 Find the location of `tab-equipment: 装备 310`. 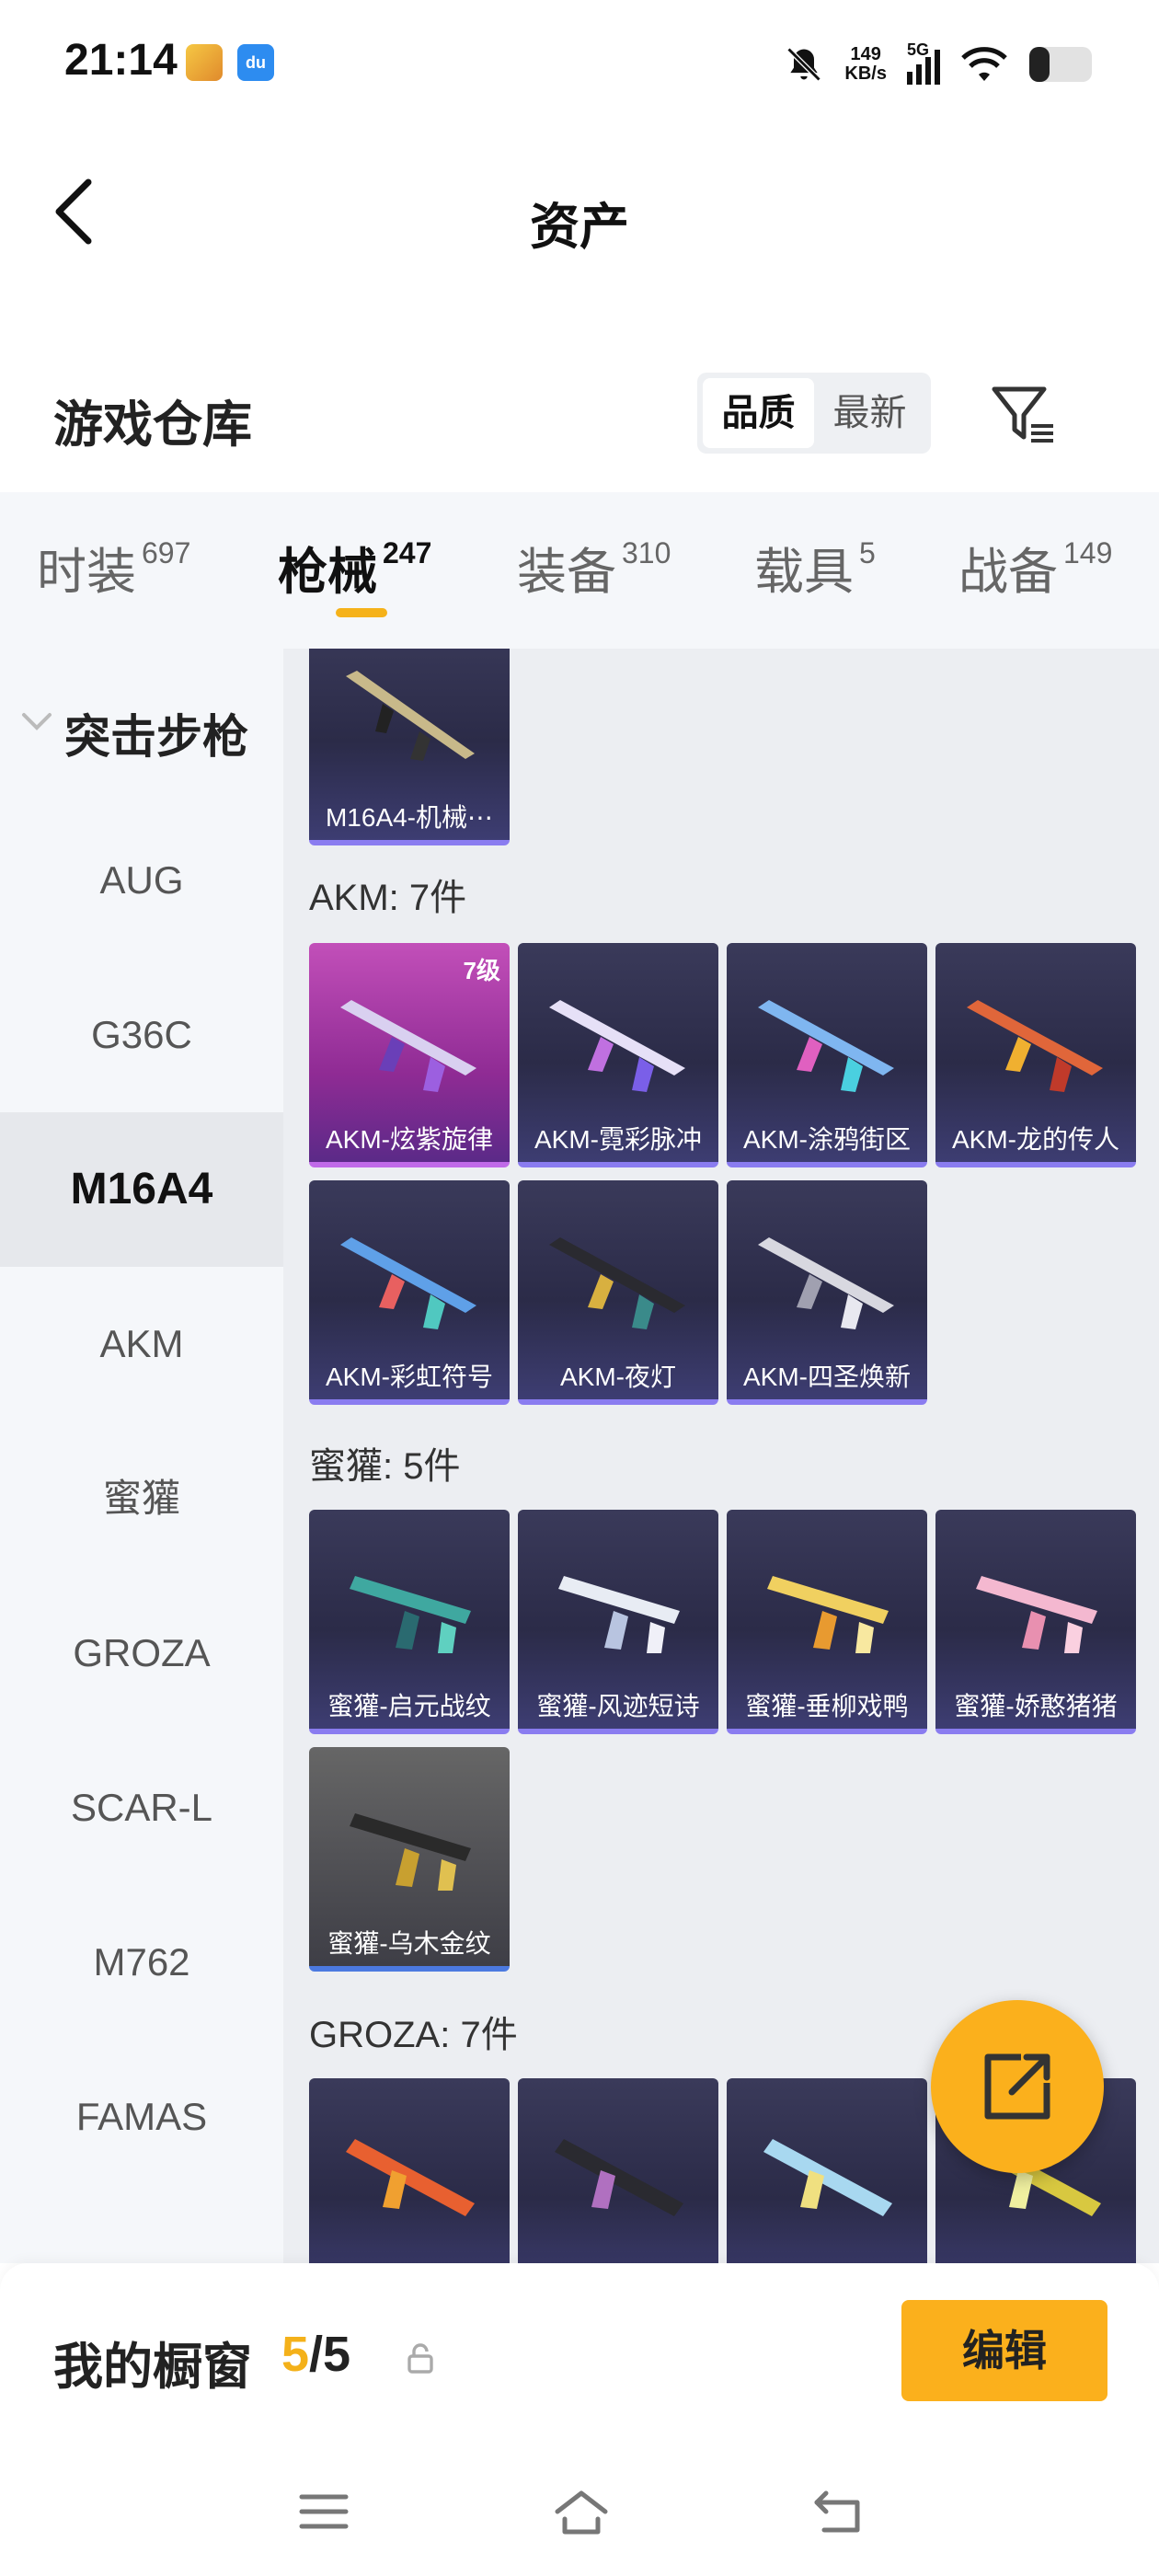

tab-equipment: 装备 310 is located at coordinates (594, 567).